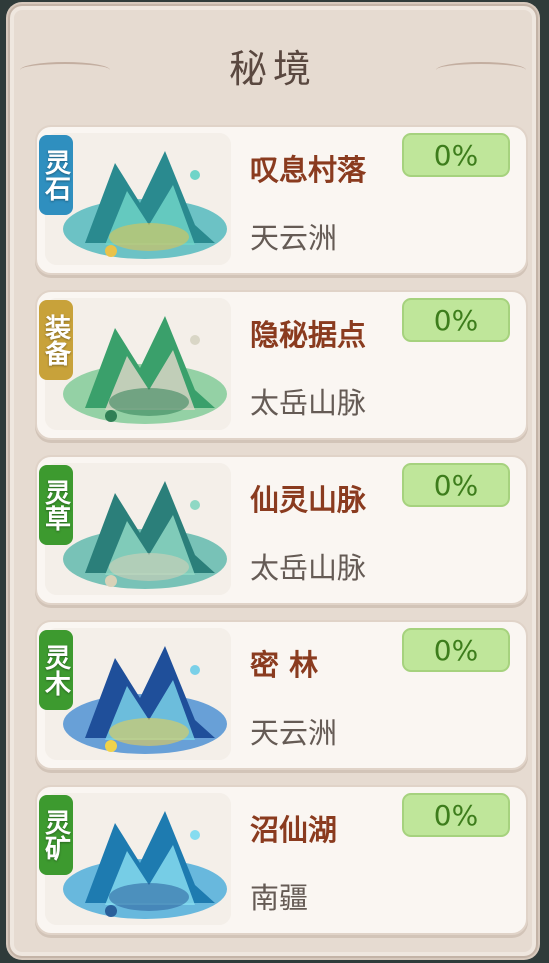 The width and height of the screenshot is (549, 963). I want to click on realm-name: 仙灵山脉, so click(308, 500).